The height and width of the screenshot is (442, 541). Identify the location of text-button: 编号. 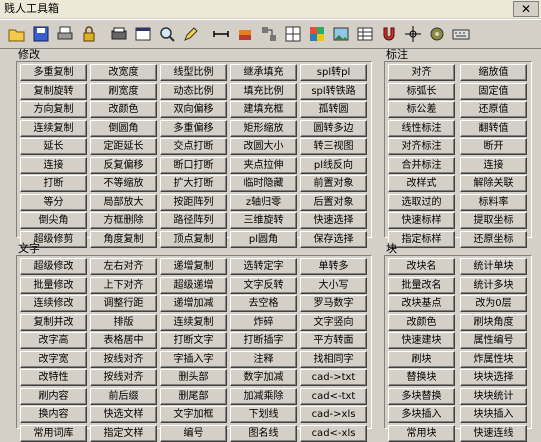
(193, 433).